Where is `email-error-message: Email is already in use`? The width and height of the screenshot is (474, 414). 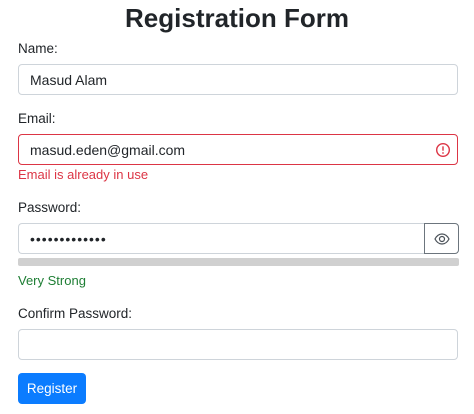
email-error-message: Email is already in use is located at coordinates (83, 174).